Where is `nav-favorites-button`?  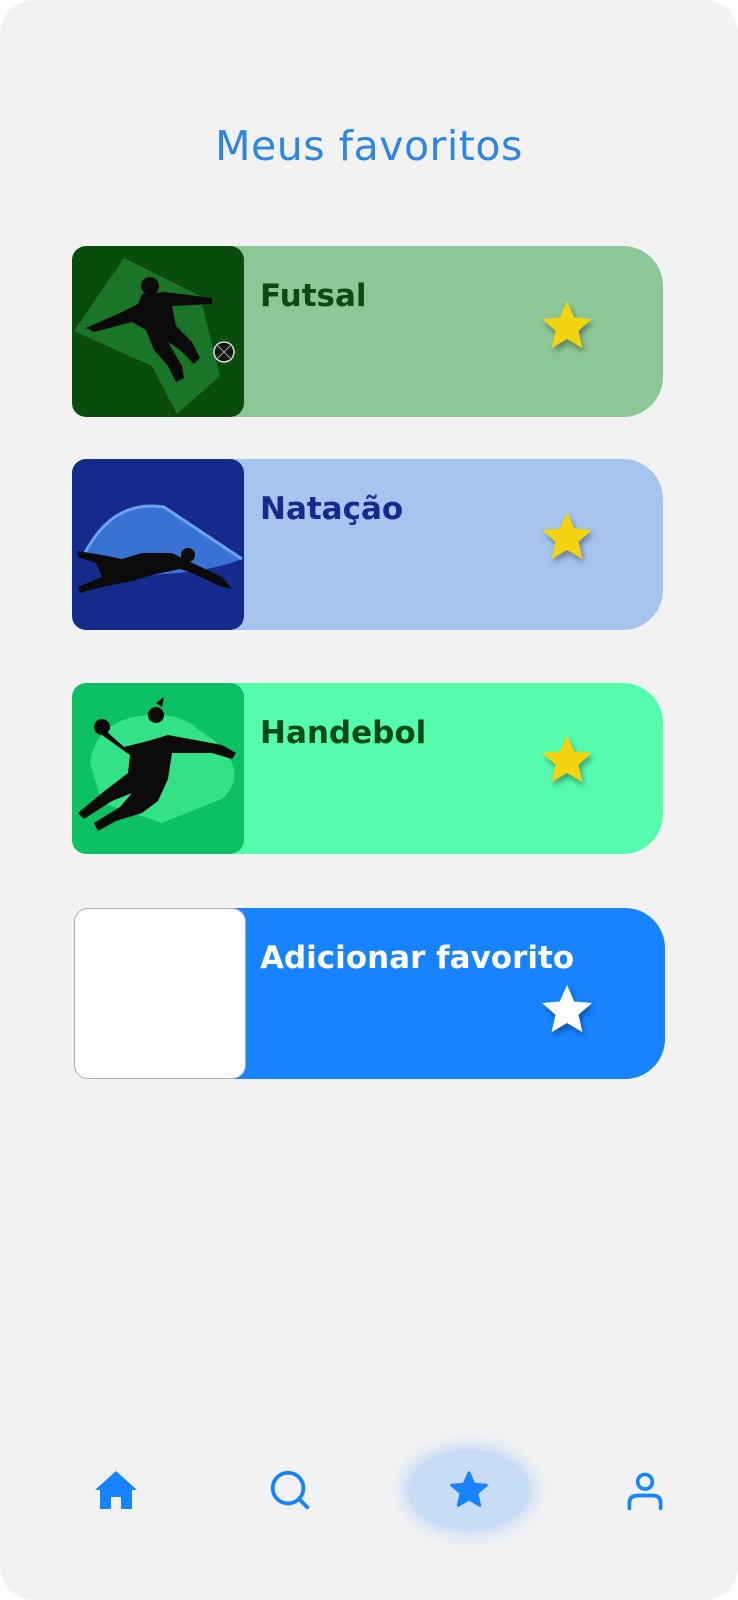
nav-favorites-button is located at coordinates (469, 1490).